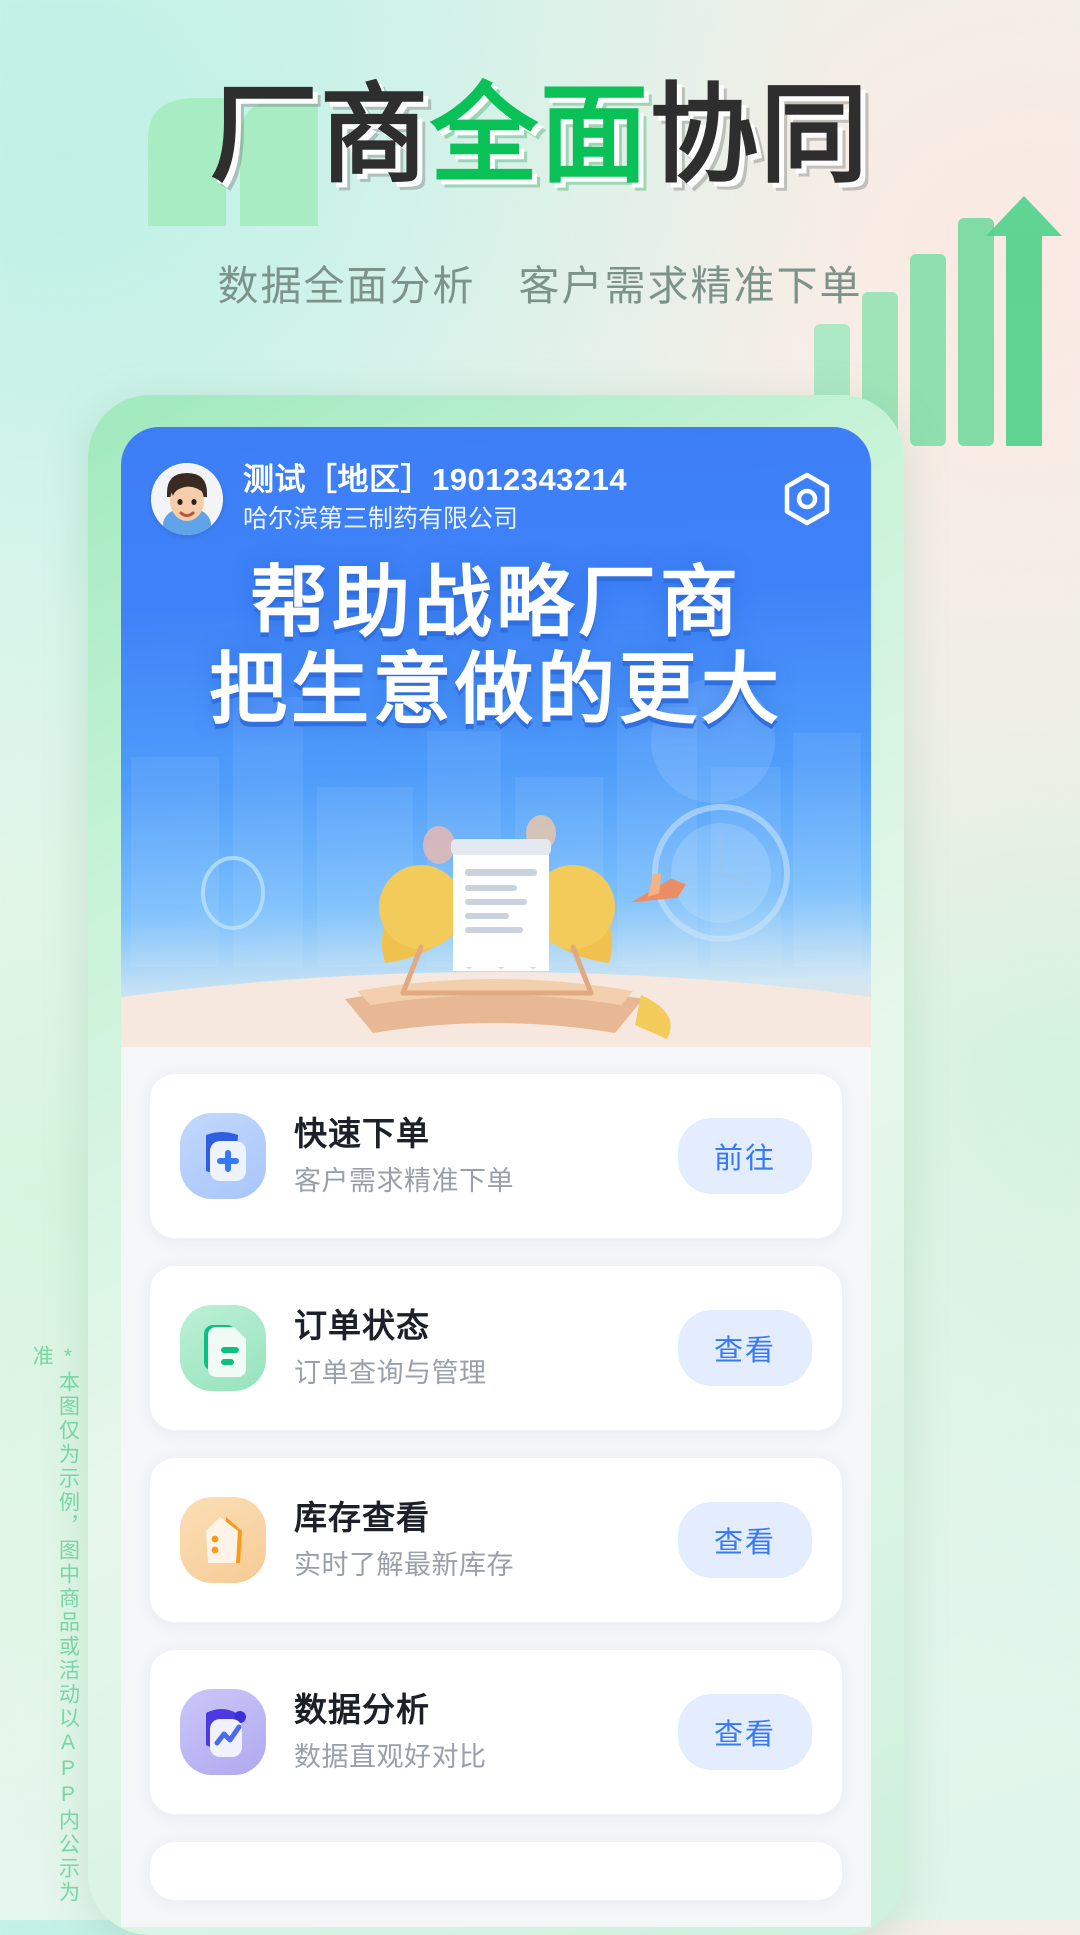  I want to click on card-subtitle: 实时了解最新库存, so click(404, 1565).